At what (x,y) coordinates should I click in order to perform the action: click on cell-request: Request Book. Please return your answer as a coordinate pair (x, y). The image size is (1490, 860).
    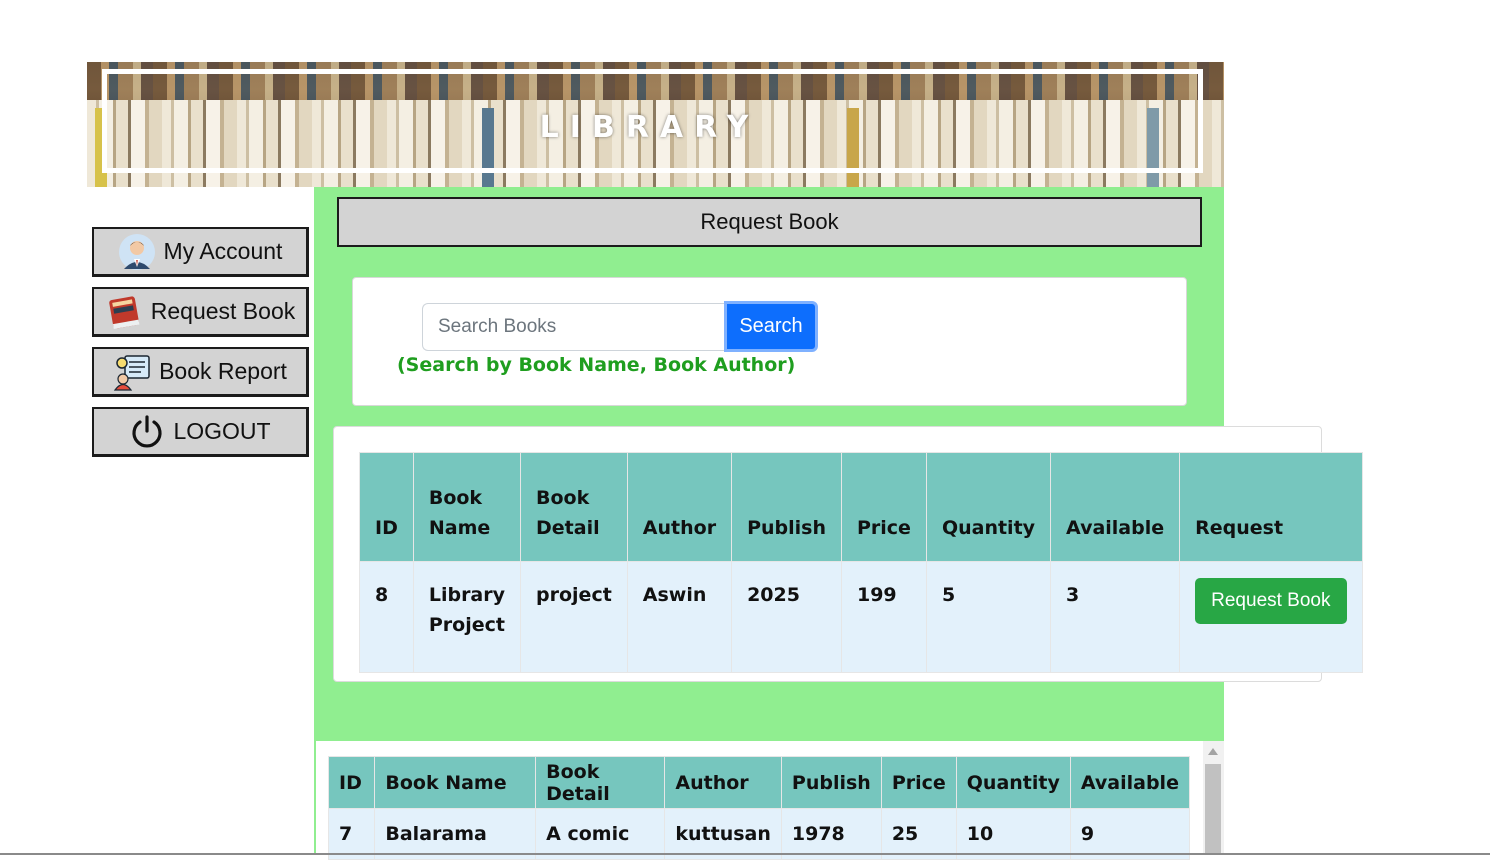
    Looking at the image, I should click on (1271, 617).